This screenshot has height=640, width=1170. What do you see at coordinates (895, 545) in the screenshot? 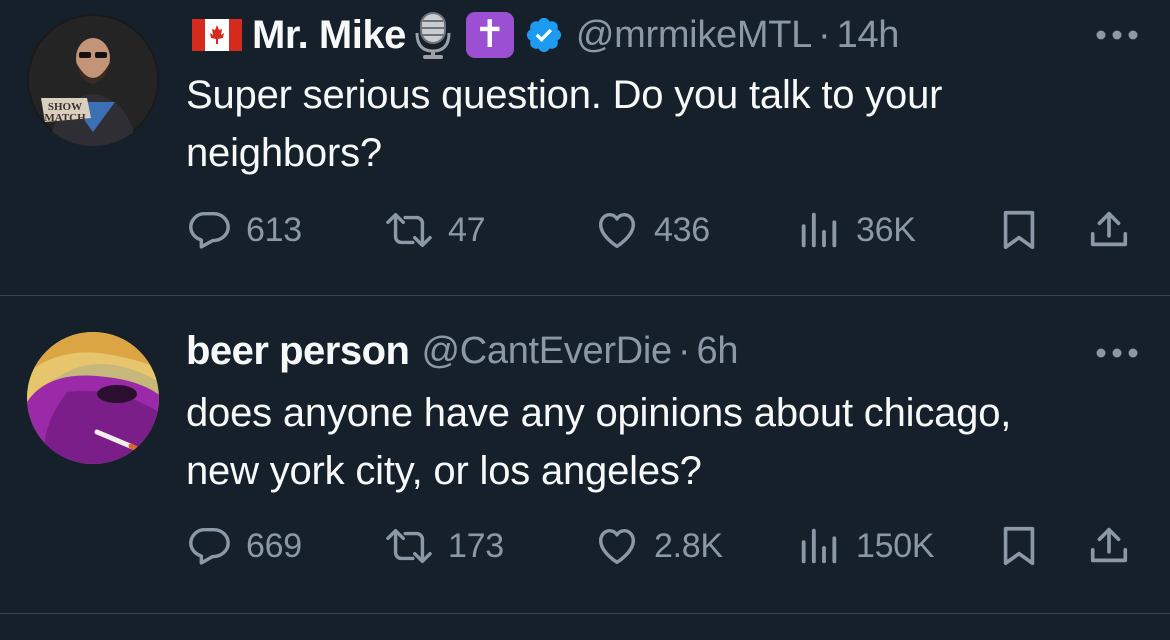
I see `views-count: 150K` at bounding box center [895, 545].